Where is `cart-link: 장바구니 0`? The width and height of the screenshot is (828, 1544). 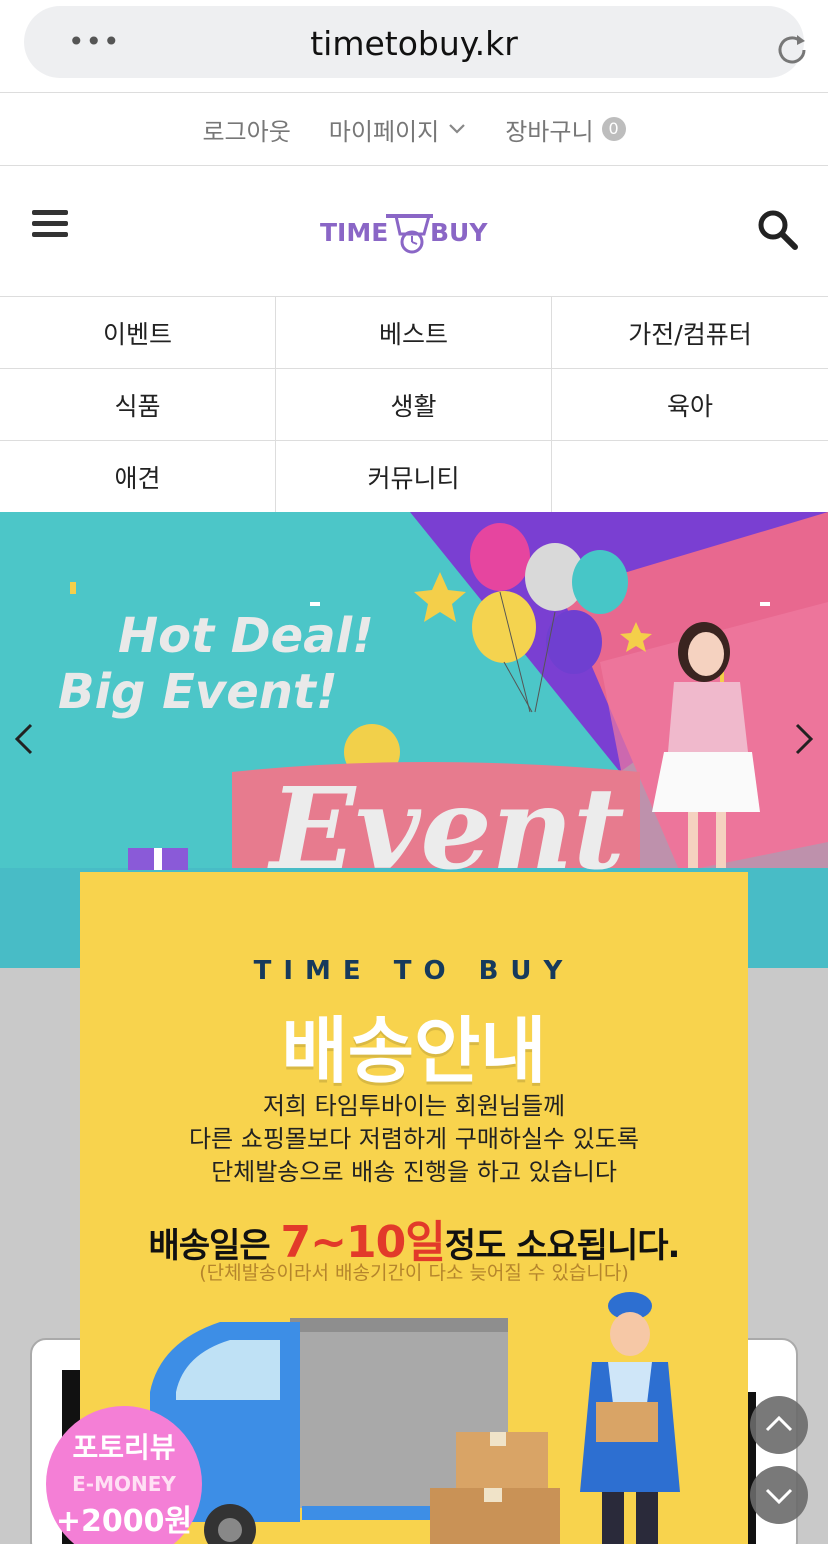 cart-link: 장바구니 0 is located at coordinates (565, 129).